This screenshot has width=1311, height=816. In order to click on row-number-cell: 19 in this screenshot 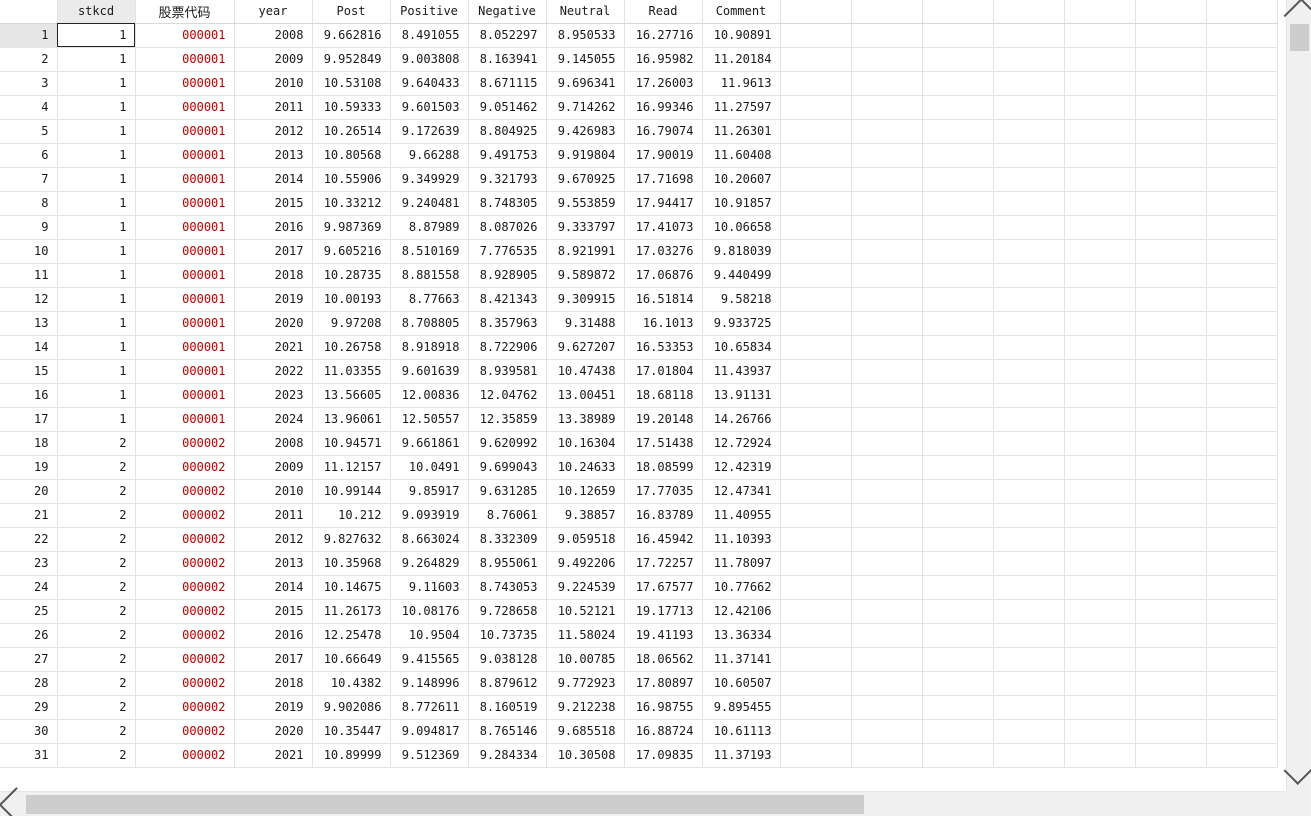, I will do `click(29, 467)`.